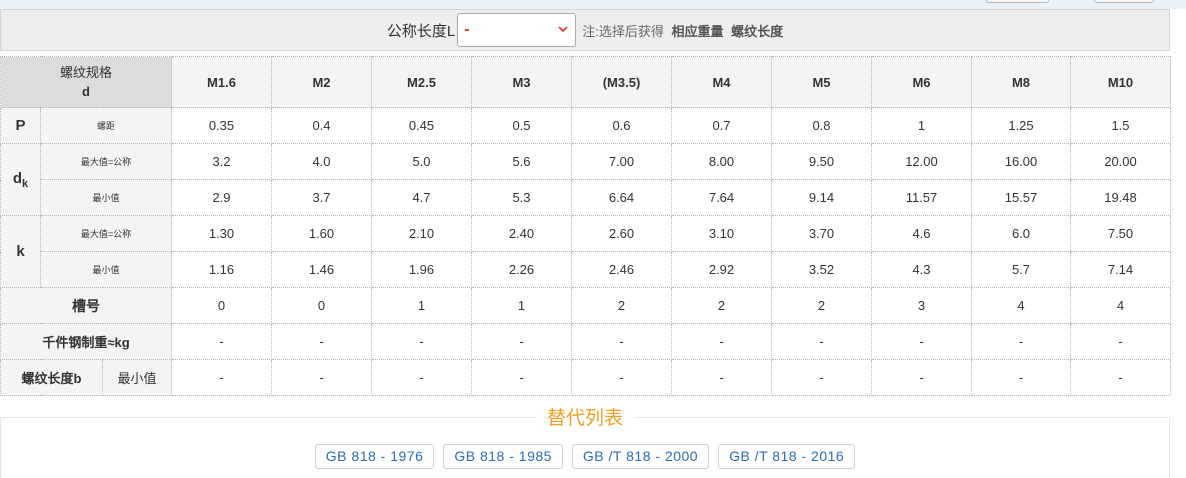  What do you see at coordinates (503, 456) in the screenshot?
I see `alternative-standard-link: GB 818 - 1985` at bounding box center [503, 456].